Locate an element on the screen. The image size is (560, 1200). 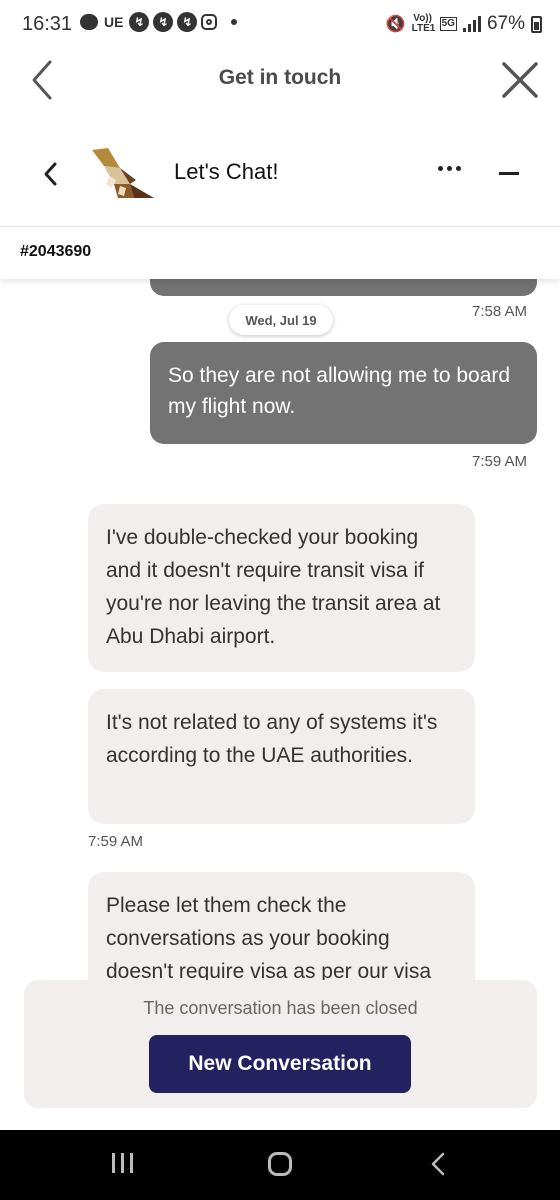
chat-header is located at coordinates (280, 177).